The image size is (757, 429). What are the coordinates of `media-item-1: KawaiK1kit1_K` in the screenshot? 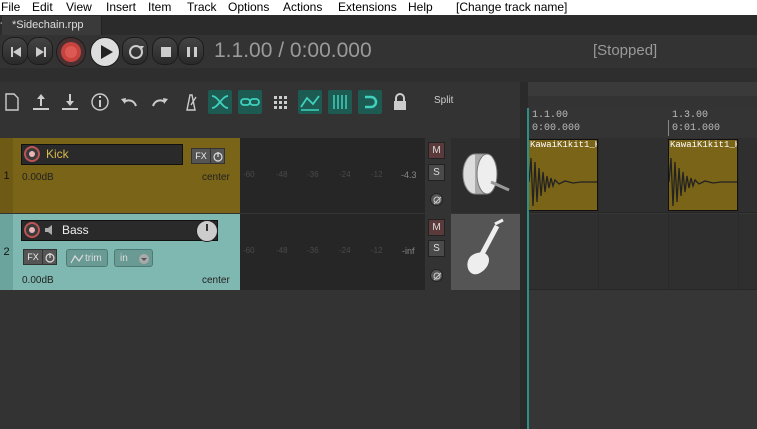 It's located at (563, 175).